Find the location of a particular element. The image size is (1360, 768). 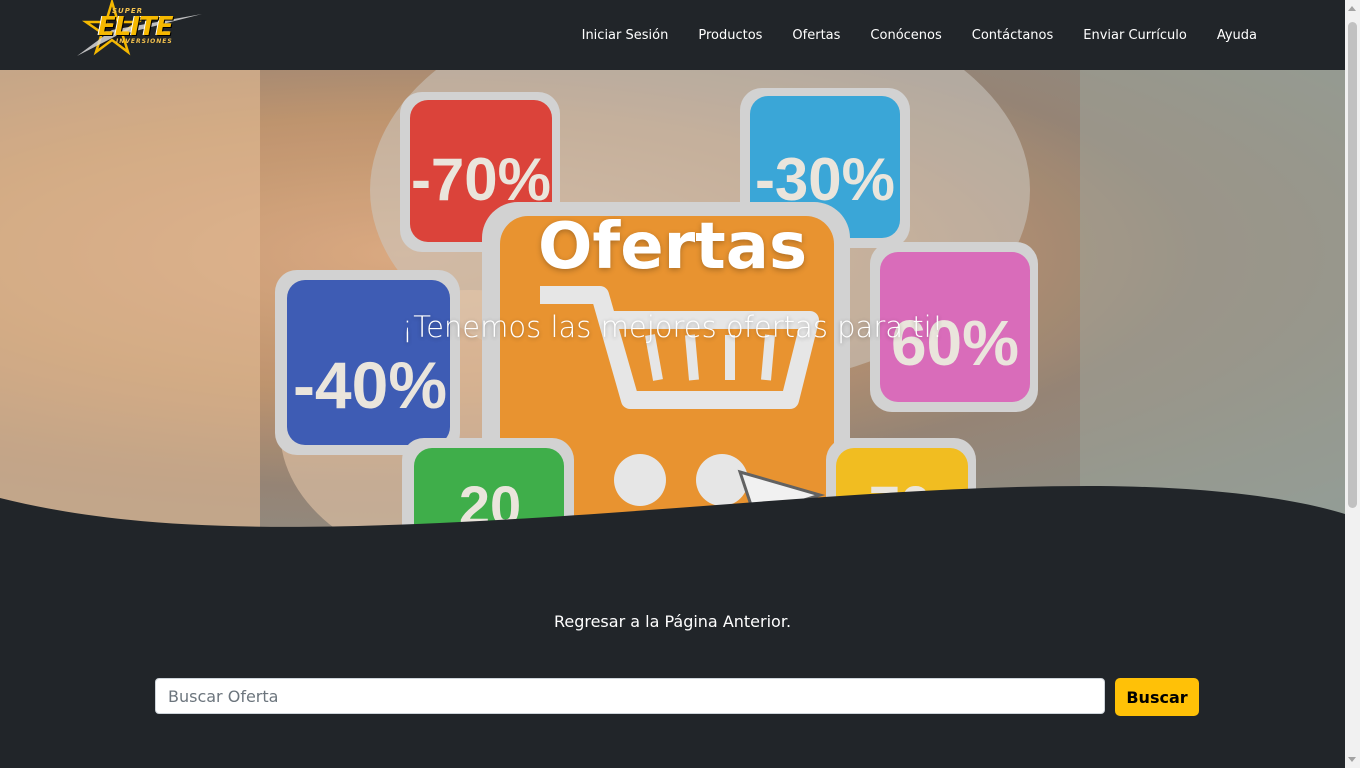

scrollbar is located at coordinates (1352, 384).